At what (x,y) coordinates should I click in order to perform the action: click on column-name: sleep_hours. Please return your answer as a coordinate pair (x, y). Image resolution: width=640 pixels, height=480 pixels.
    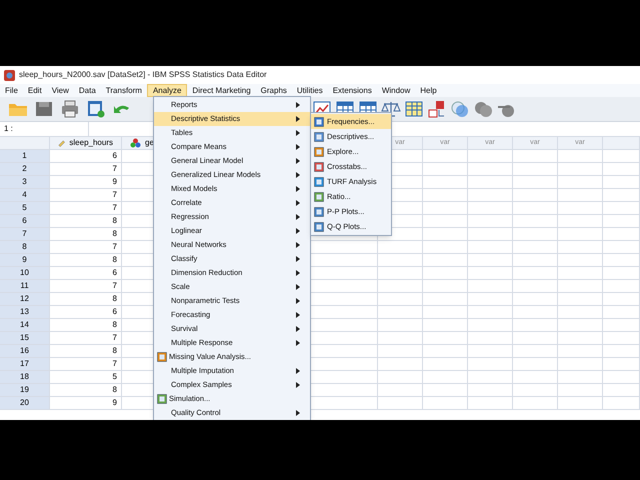
    Looking at the image, I should click on (91, 143).